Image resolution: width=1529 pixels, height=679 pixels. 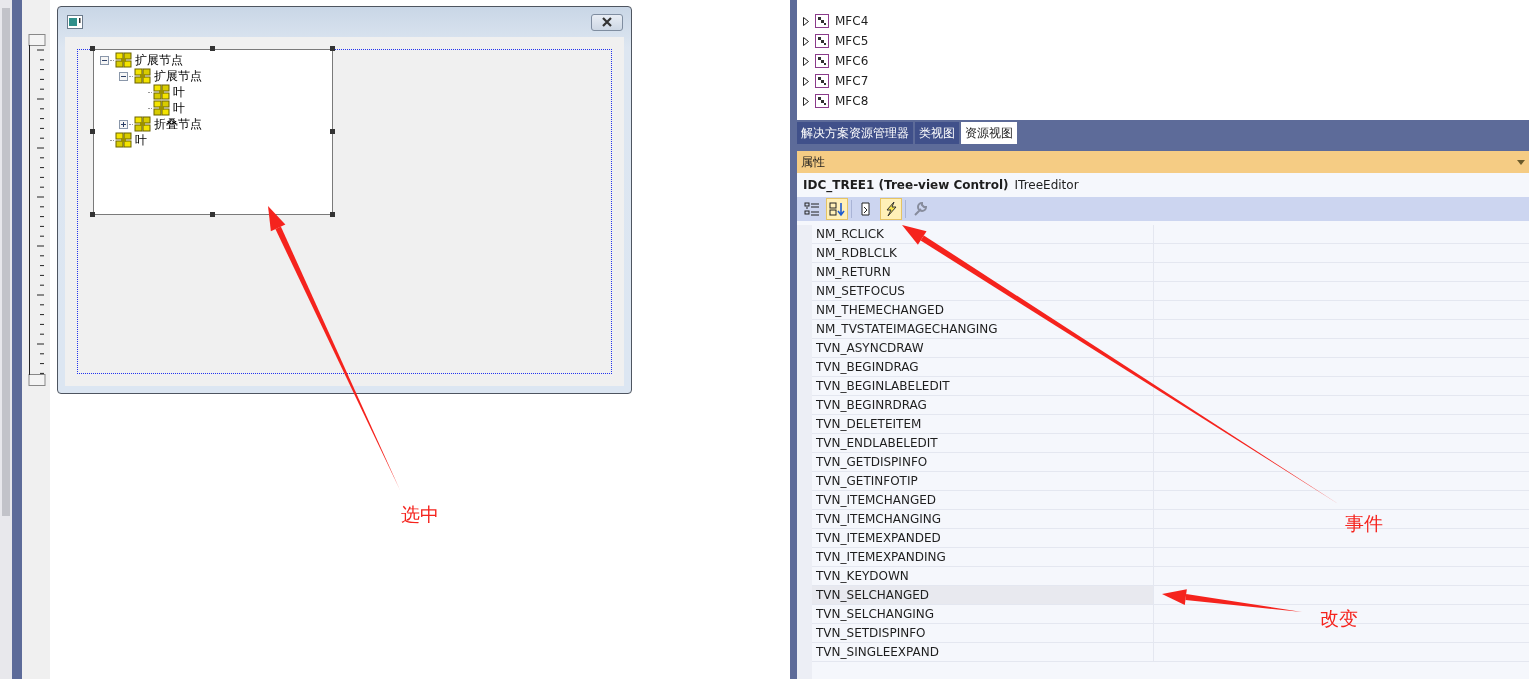 I want to click on event-name: TVN_GETDISPINFO, so click(x=983, y=462).